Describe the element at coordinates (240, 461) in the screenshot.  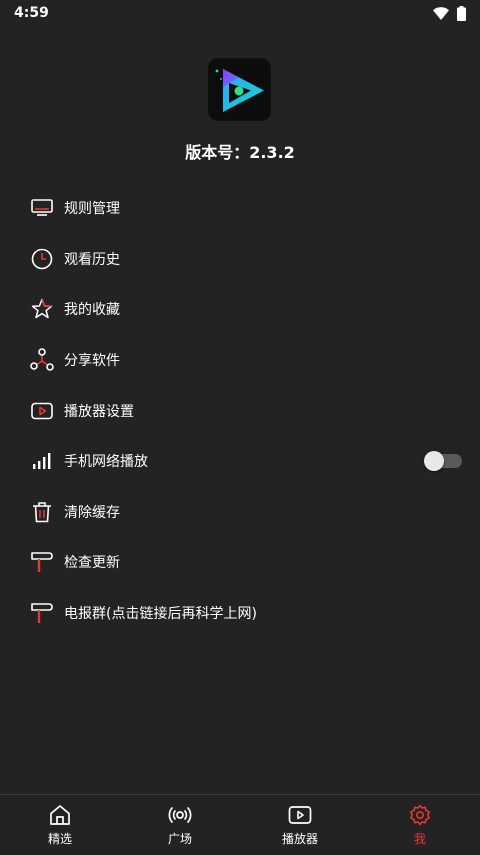
I see `menu-item-mobile-network: 手机网络播放` at that location.